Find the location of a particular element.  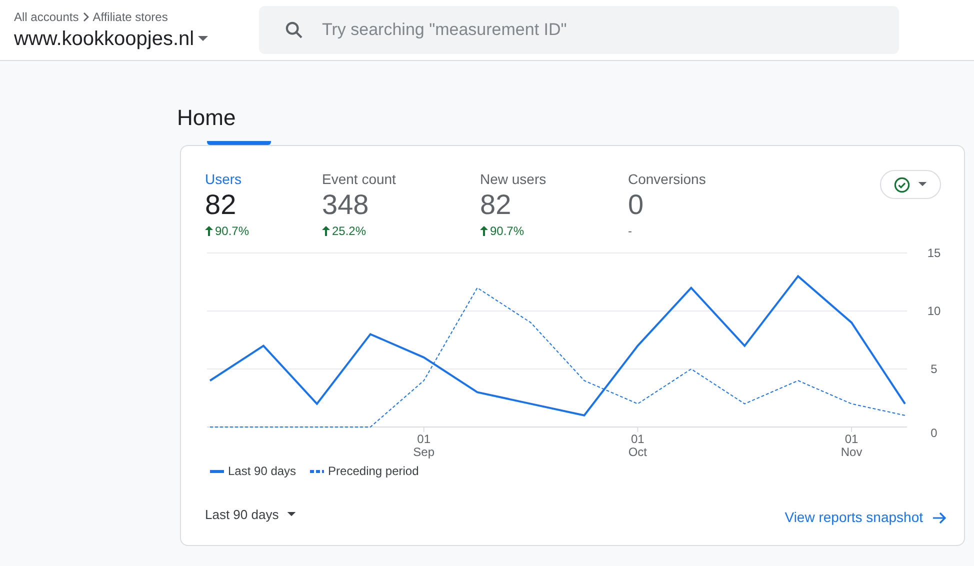

status-dropdown is located at coordinates (910, 184).